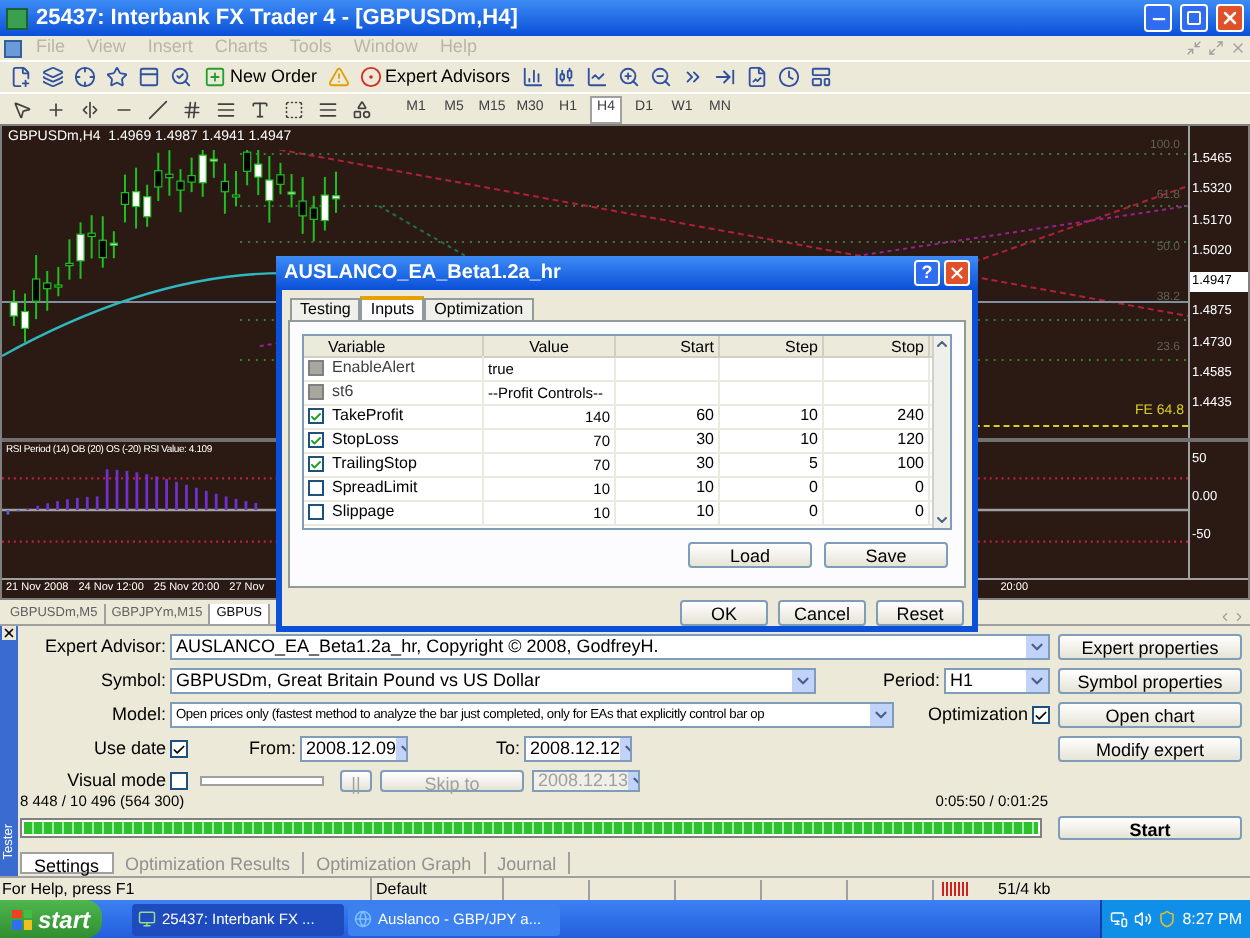 The width and height of the screenshot is (1250, 938). What do you see at coordinates (911, 680) in the screenshot?
I see `field-label: Period:` at bounding box center [911, 680].